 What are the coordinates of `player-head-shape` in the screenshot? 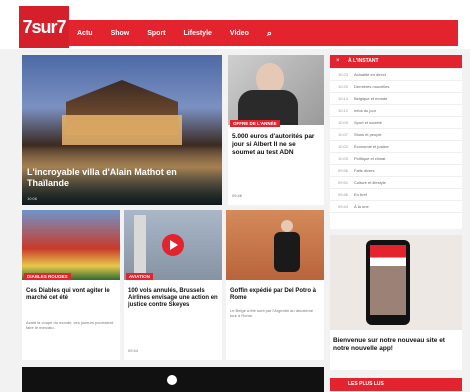 It's located at (287, 226).